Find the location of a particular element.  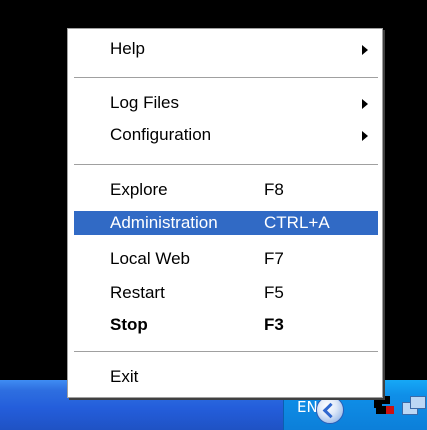

menu-item-stop: Stop F3 is located at coordinates (226, 325).